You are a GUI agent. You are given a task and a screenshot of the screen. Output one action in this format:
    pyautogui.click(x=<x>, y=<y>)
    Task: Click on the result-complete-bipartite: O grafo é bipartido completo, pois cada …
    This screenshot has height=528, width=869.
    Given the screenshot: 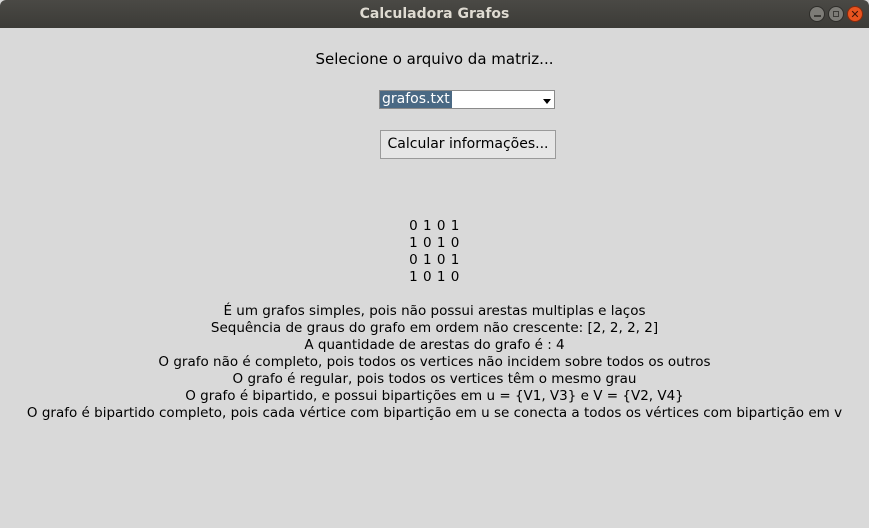 What is the action you would take?
    pyautogui.click(x=434, y=413)
    